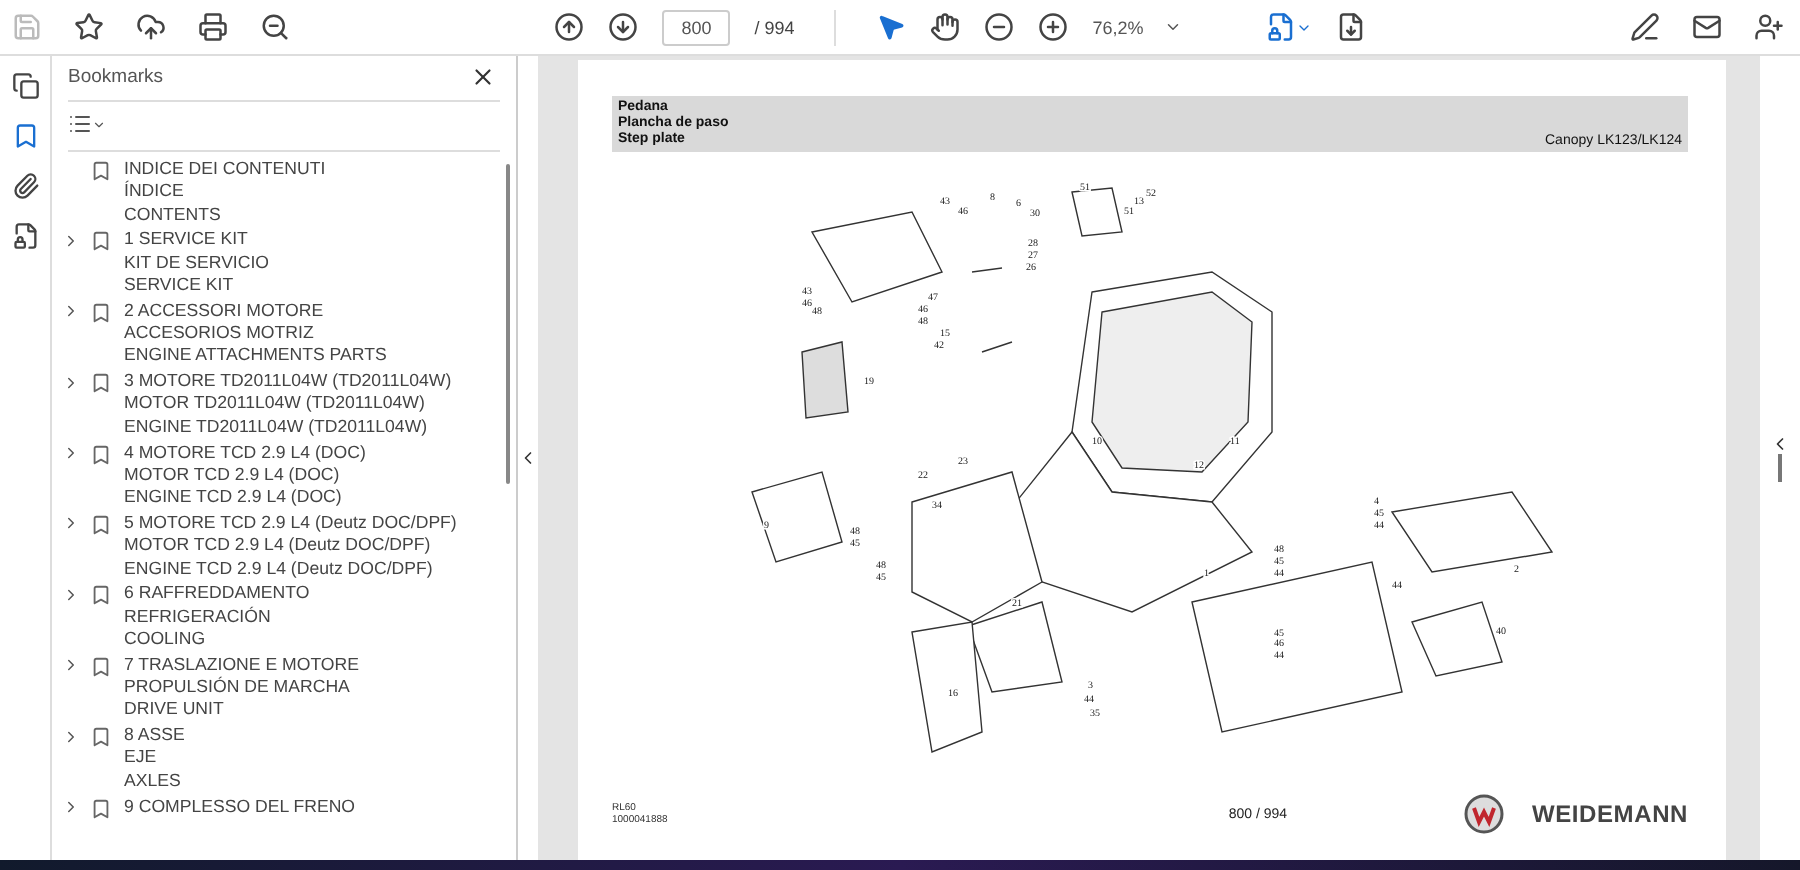  I want to click on brand-name: WEIDEMANN, so click(1609, 814).